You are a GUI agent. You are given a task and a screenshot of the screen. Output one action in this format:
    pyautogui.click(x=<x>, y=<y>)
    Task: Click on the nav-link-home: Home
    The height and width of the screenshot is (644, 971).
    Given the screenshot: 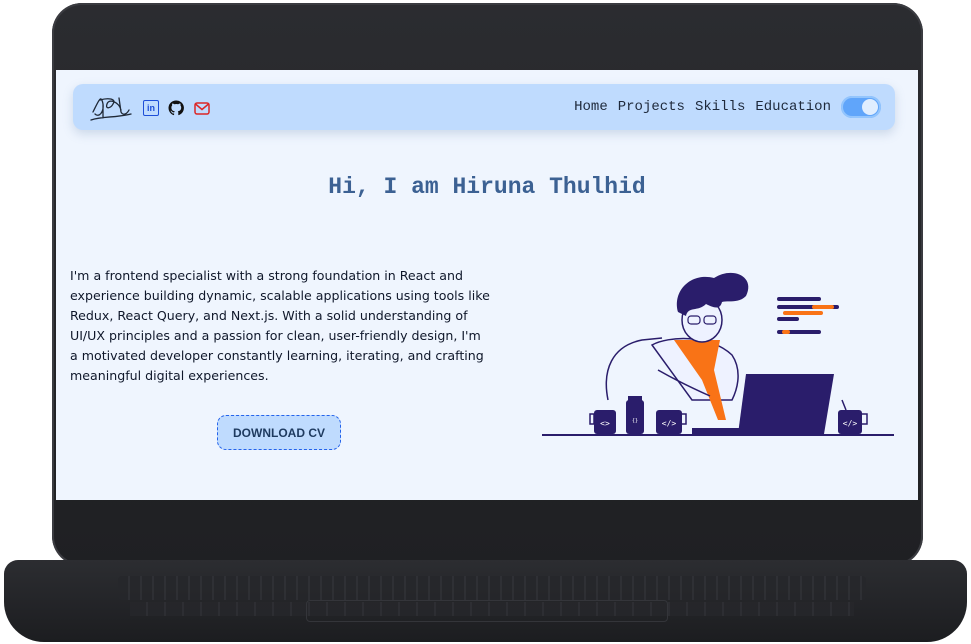 What is the action you would take?
    pyautogui.click(x=591, y=107)
    